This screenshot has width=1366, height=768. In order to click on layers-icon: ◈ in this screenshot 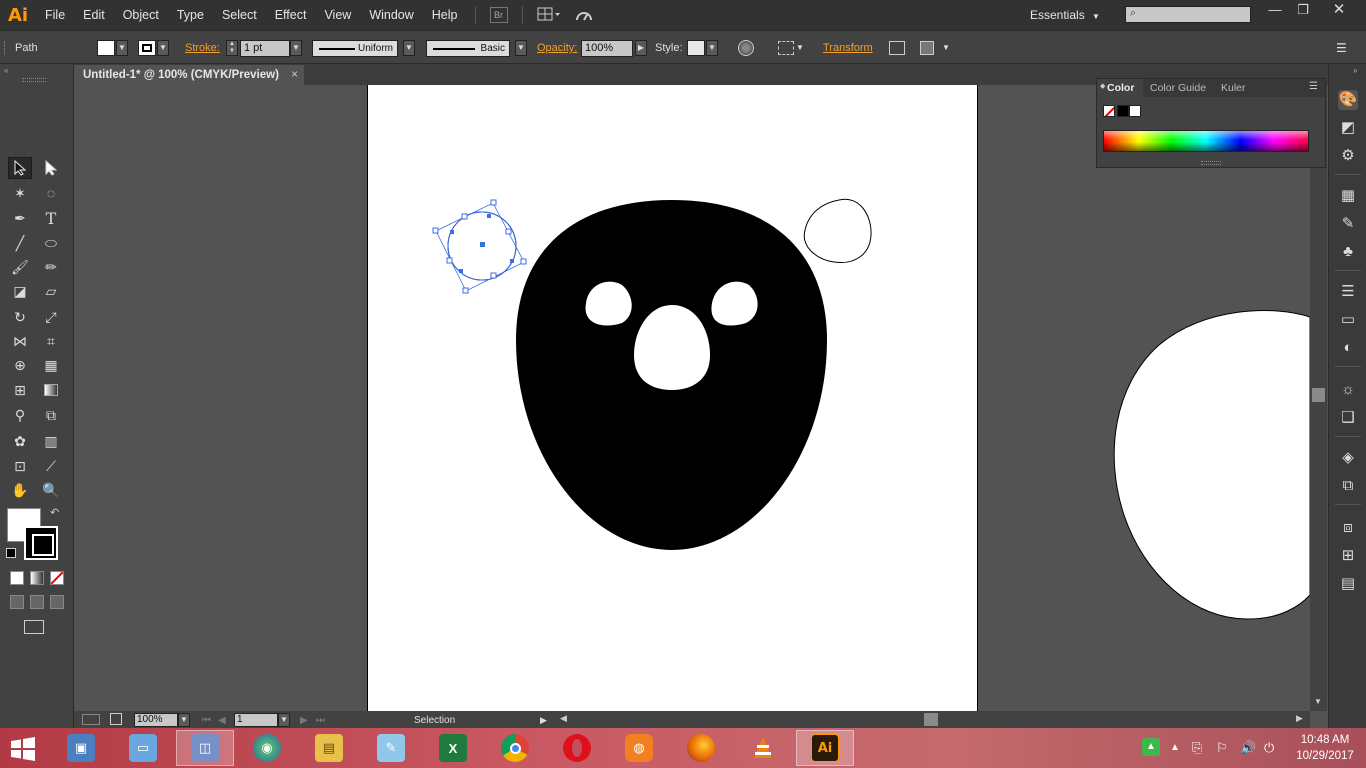, I will do `click(1348, 458)`.